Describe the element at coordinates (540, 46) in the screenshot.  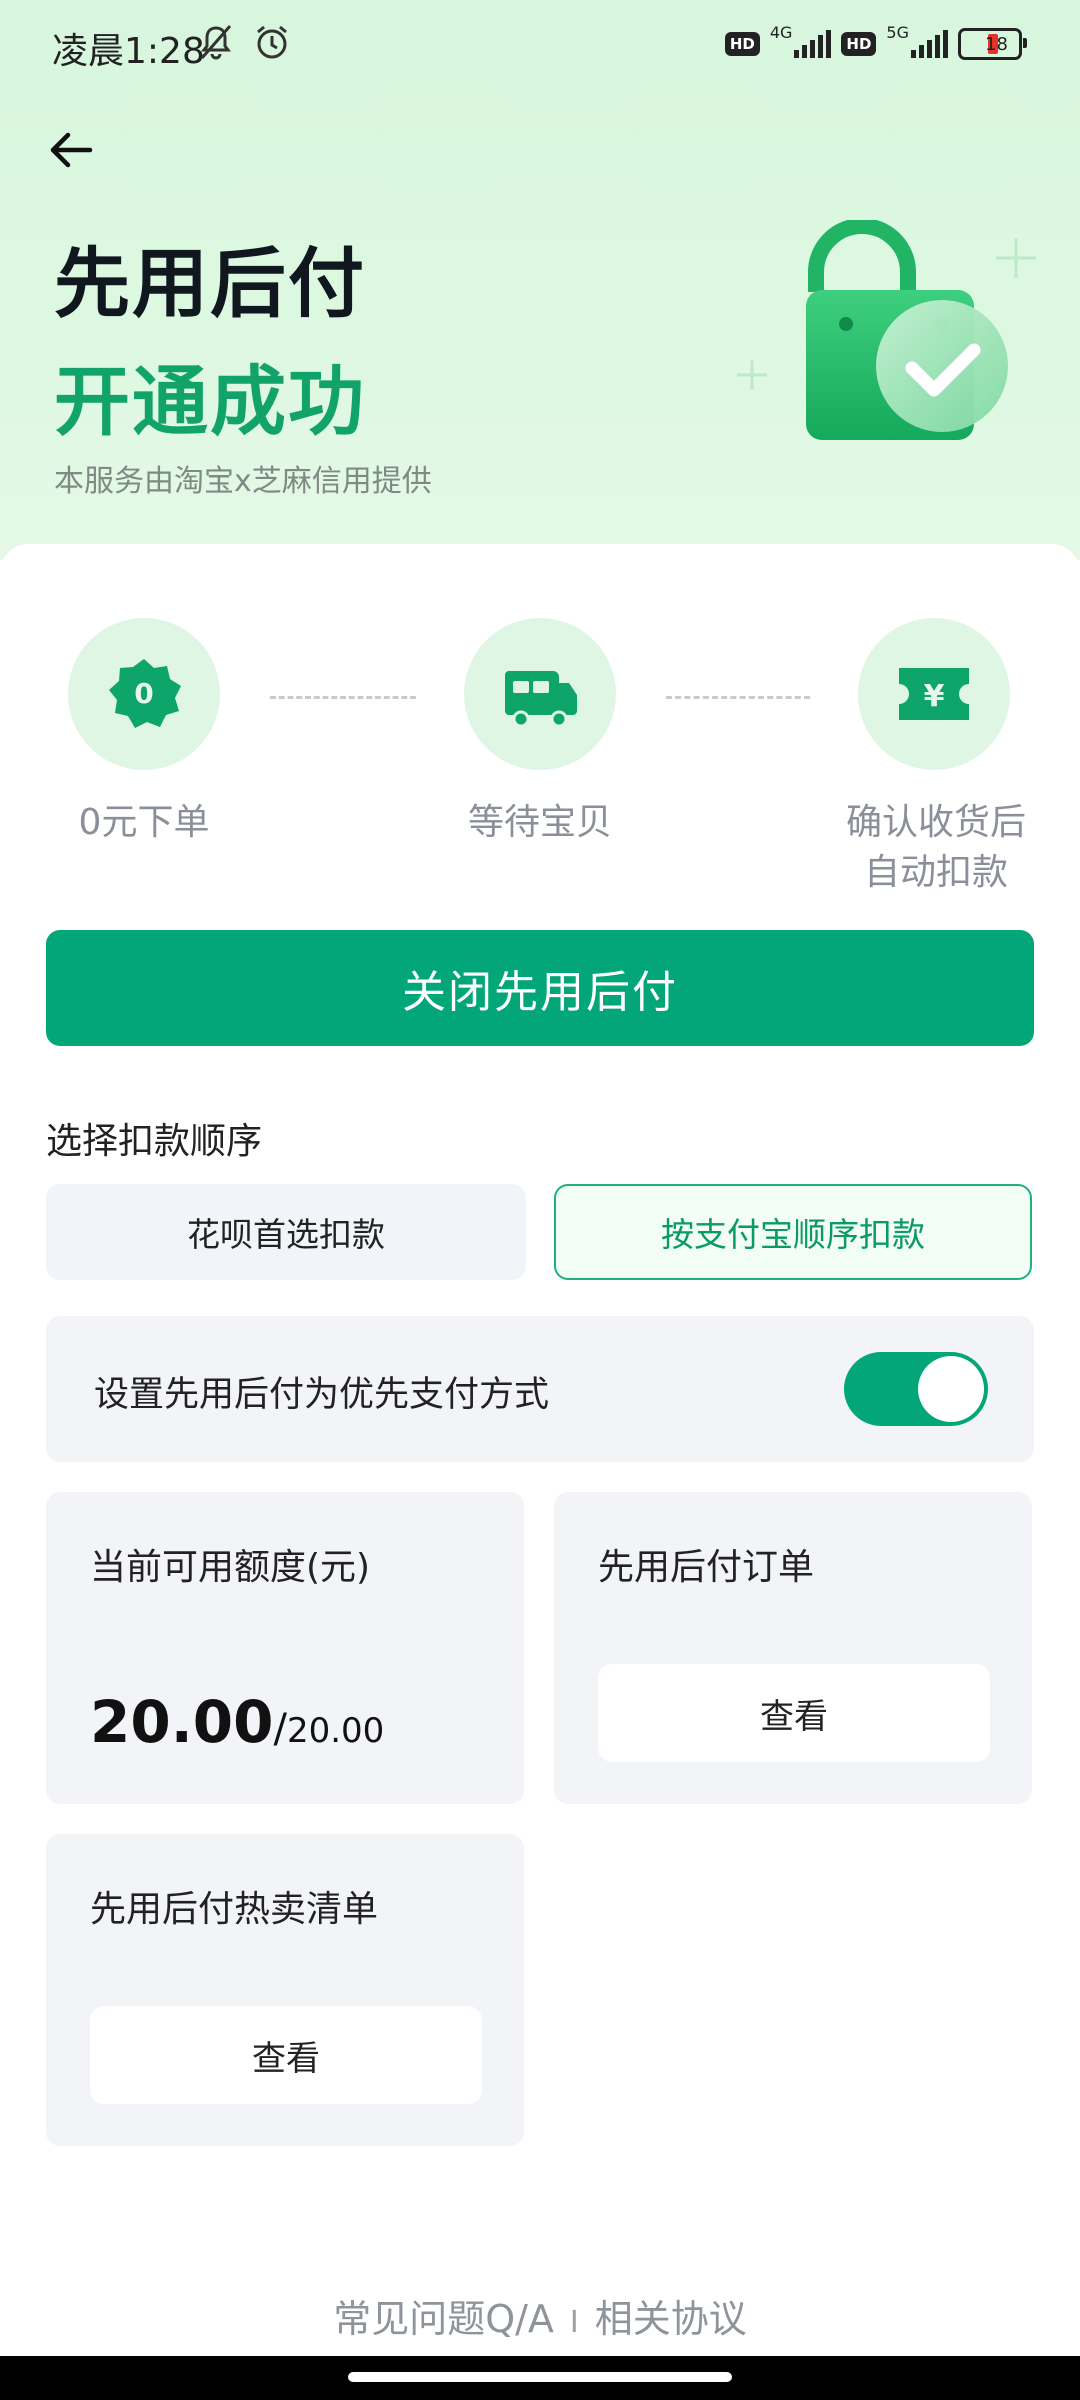
I see `status-bar: 凌晨1:28 HD 4G HD 5G 18` at that location.